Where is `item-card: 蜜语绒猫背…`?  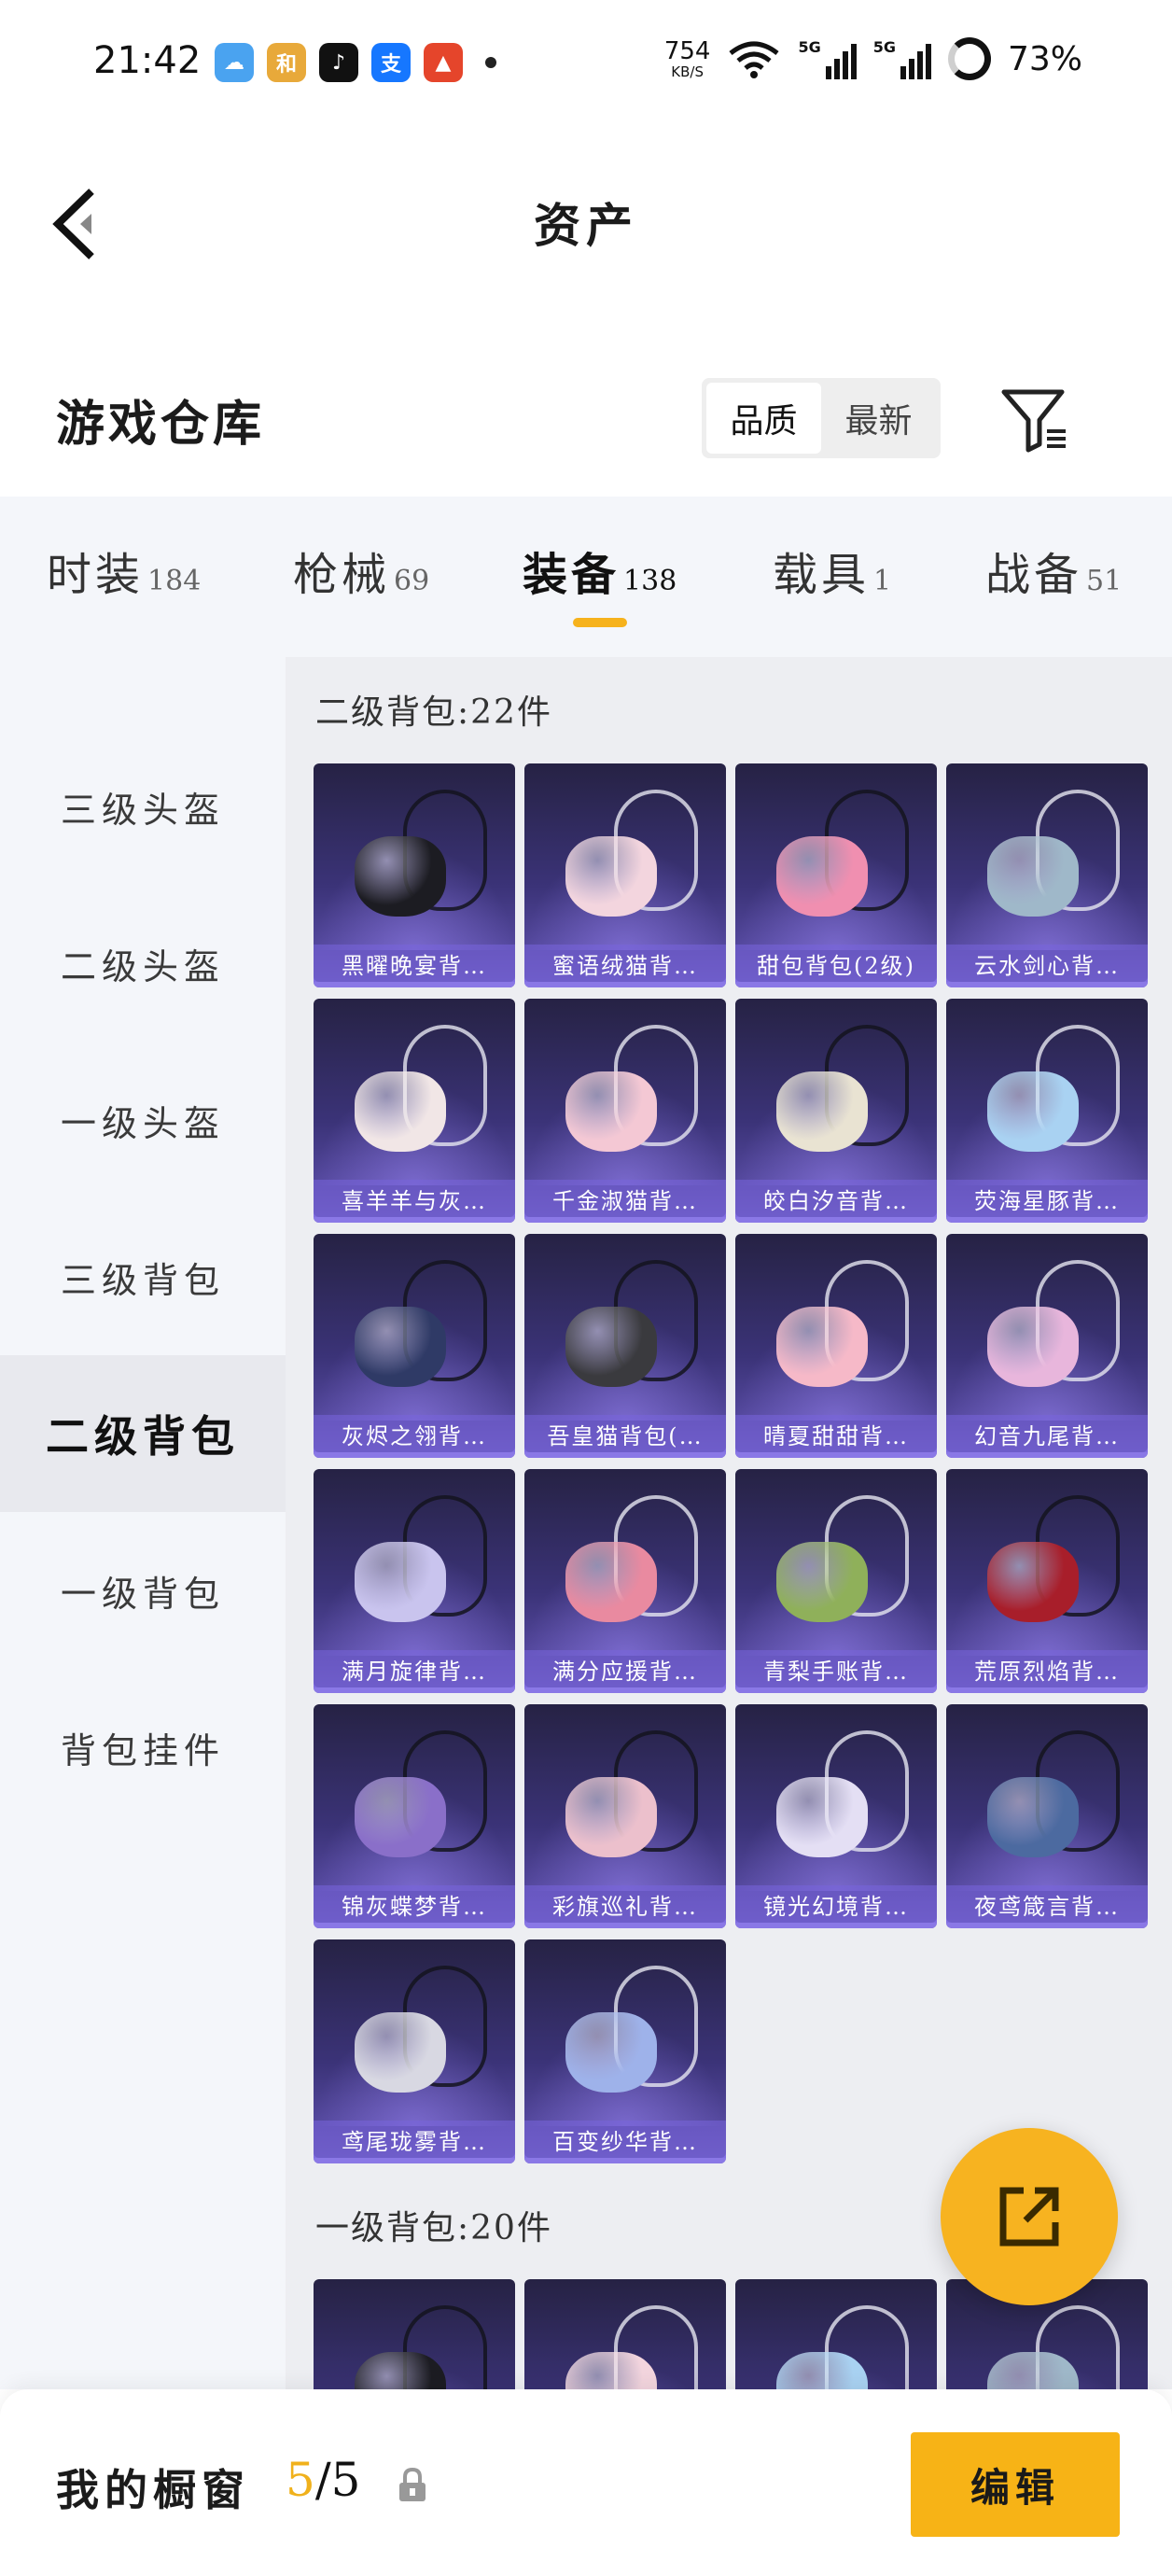
item-card: 蜜语绒猫背… is located at coordinates (625, 875).